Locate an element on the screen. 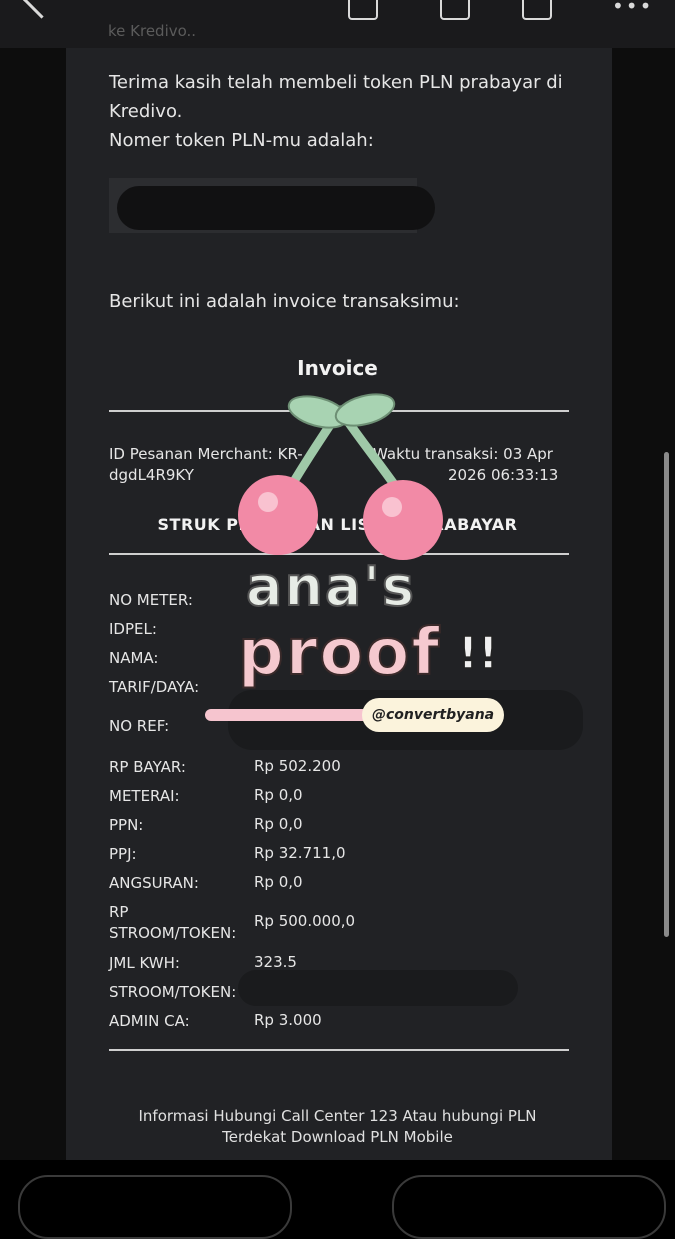 Image resolution: width=675 pixels, height=1239 pixels. bottom-action-left is located at coordinates (155, 1207).